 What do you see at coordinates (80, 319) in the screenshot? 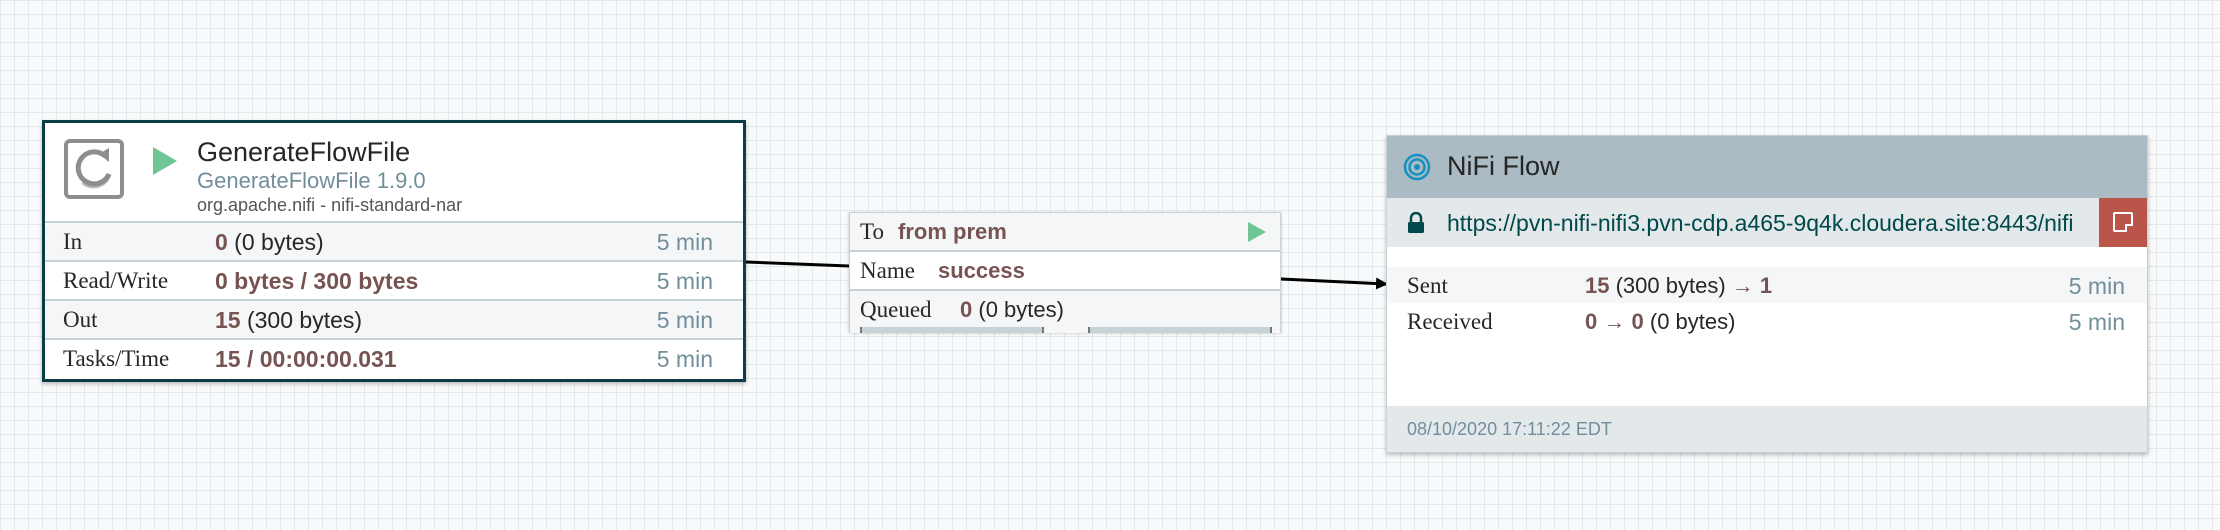
I see `stat-label: Out` at bounding box center [80, 319].